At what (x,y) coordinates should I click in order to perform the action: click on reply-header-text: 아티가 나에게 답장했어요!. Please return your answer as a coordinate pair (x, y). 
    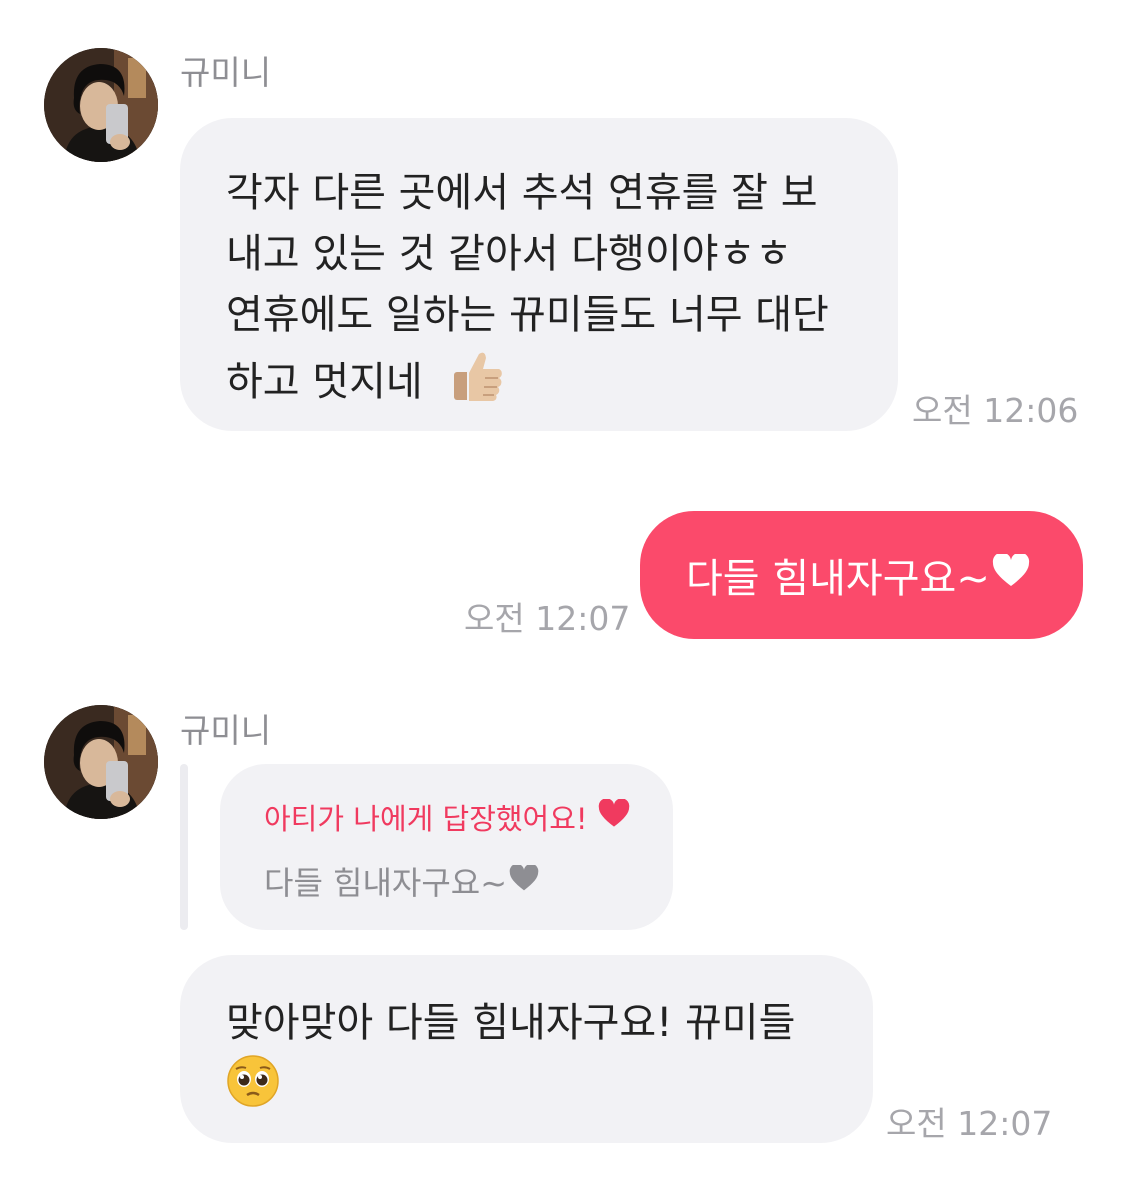
    Looking at the image, I should click on (426, 819).